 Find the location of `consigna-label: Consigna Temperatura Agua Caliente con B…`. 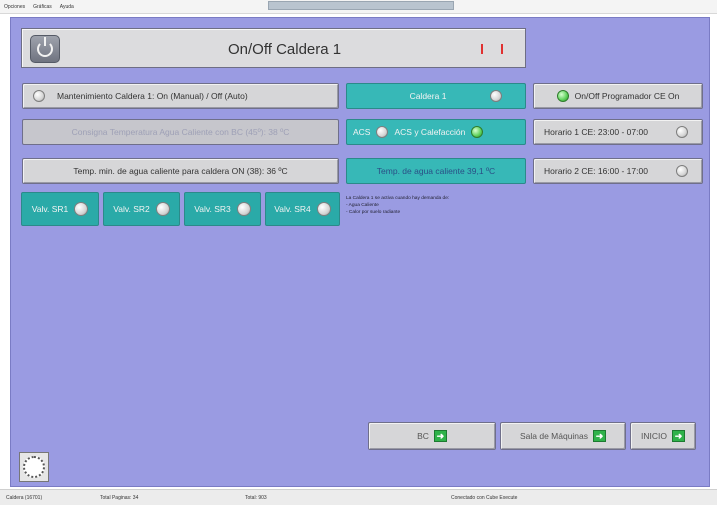

consigna-label: Consigna Temperatura Agua Caliente con B… is located at coordinates (180, 132).